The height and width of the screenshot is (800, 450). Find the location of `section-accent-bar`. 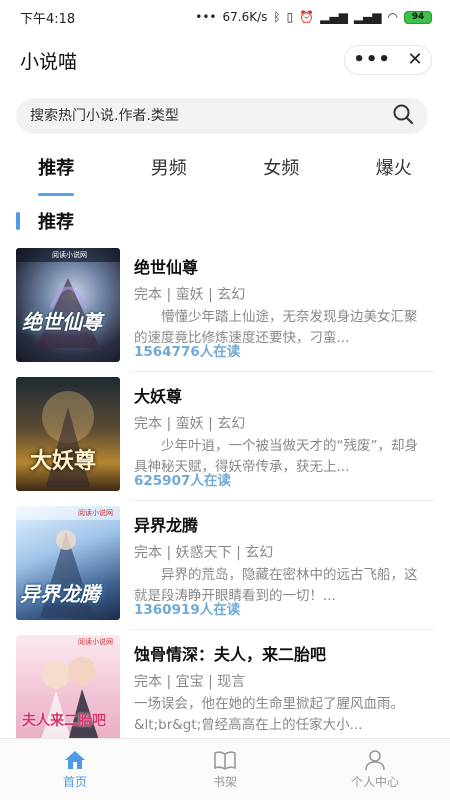

section-accent-bar is located at coordinates (18, 221).